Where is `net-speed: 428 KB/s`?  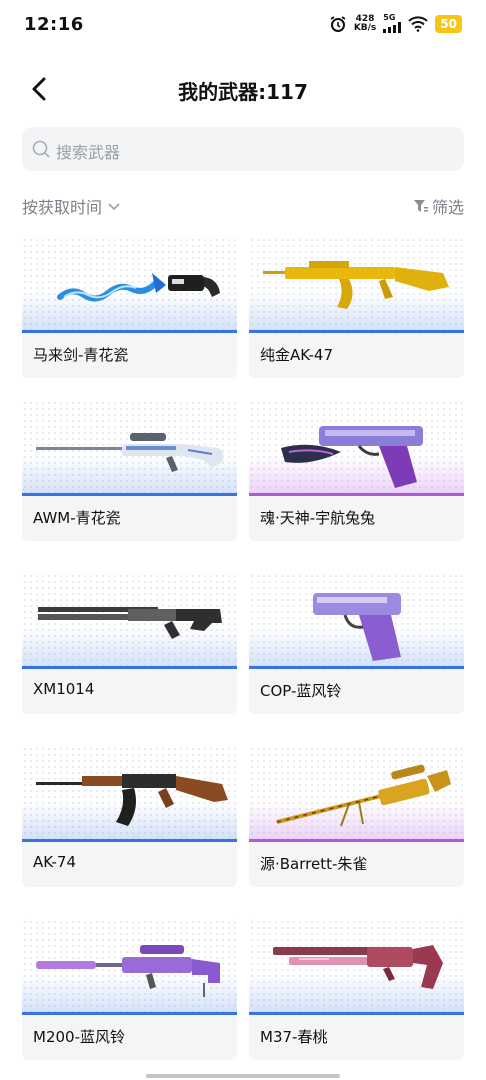
net-speed: 428 KB/s is located at coordinates (365, 23).